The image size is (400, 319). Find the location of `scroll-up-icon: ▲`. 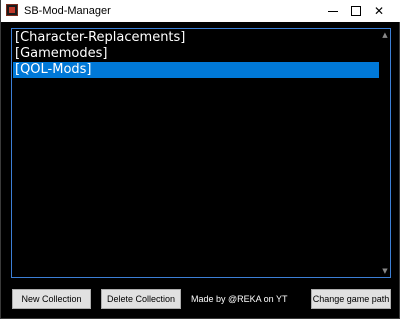

scroll-up-icon: ▲ is located at coordinates (385, 35).